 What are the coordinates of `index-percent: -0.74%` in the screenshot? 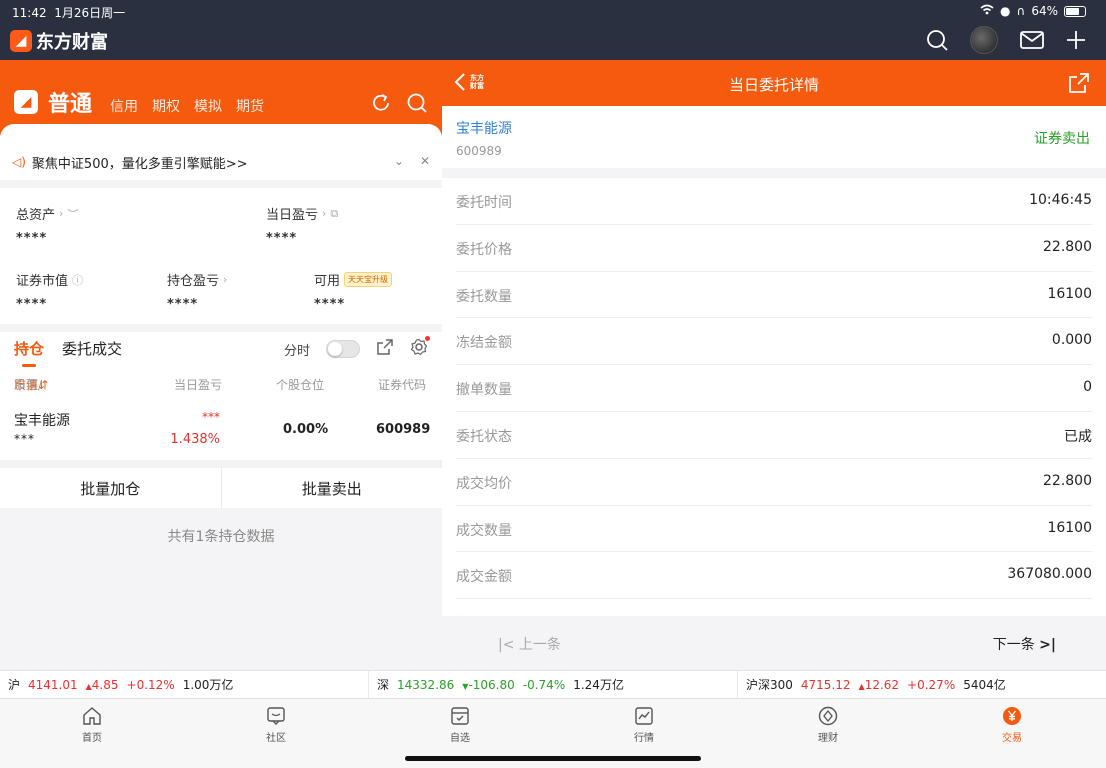 It's located at (544, 684).